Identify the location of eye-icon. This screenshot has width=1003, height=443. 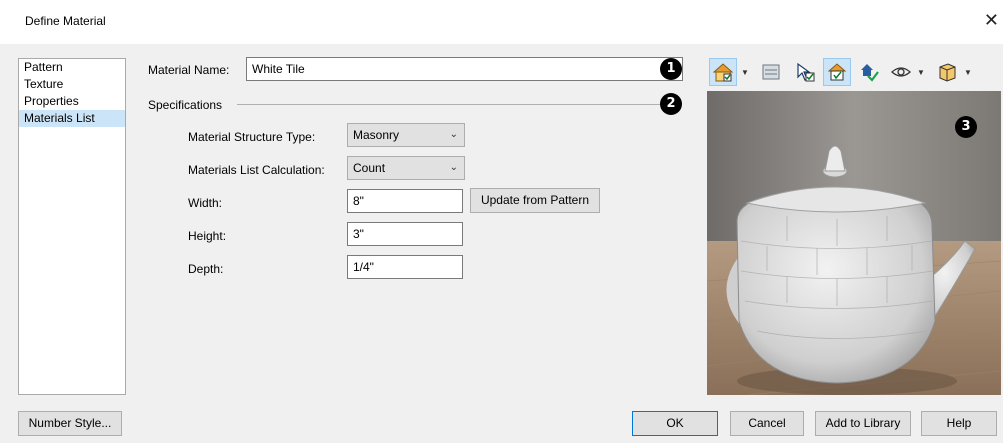
(901, 72).